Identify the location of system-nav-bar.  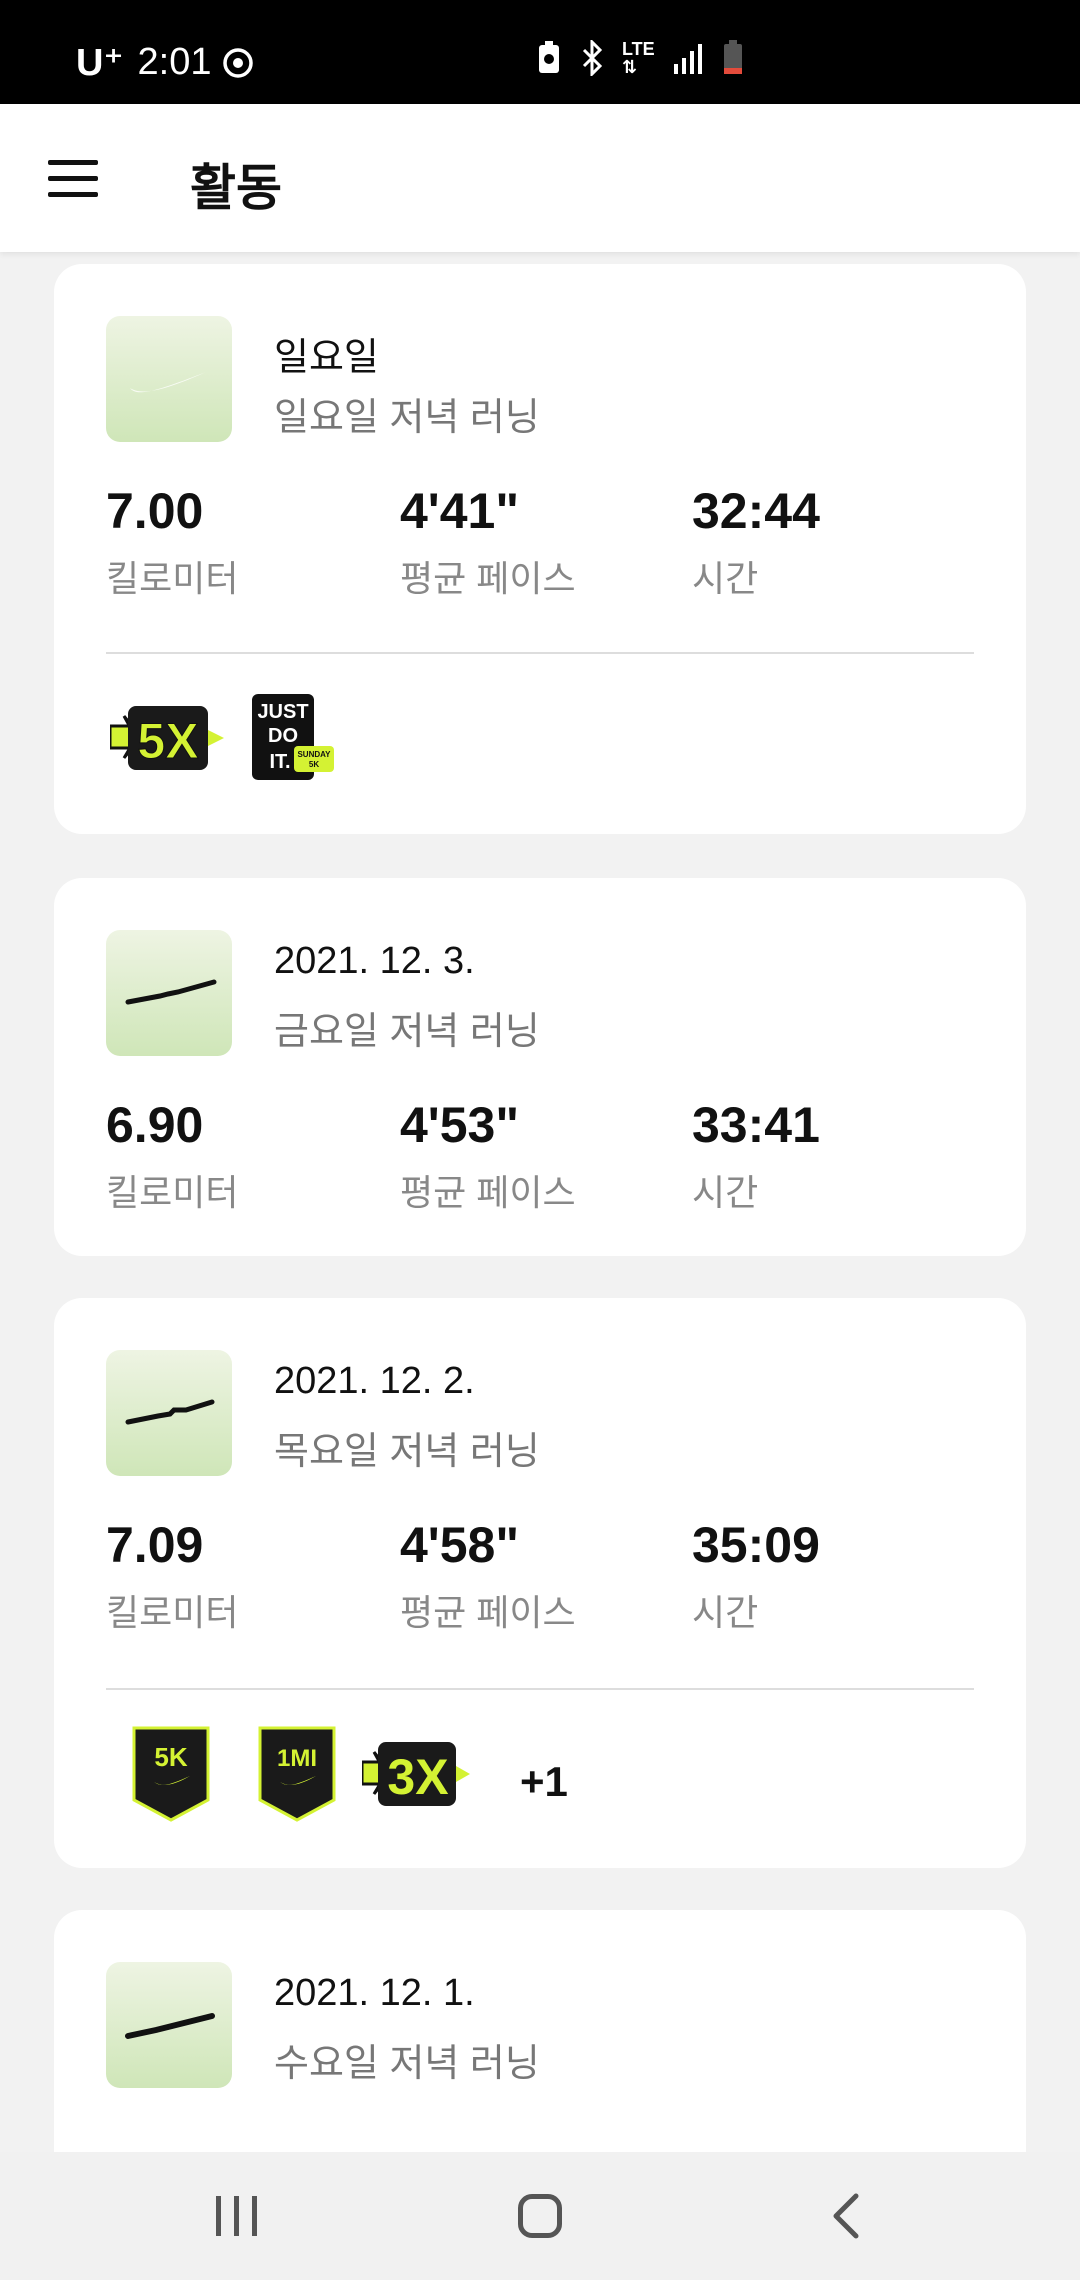
(540, 2216).